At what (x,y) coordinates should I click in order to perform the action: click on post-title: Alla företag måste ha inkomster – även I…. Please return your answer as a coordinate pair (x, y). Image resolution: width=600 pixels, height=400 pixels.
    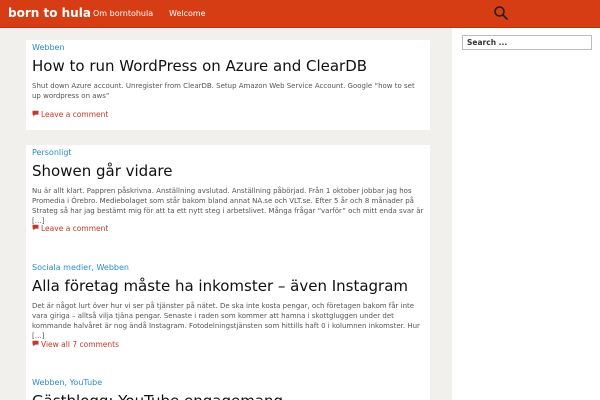
    Looking at the image, I should click on (228, 286).